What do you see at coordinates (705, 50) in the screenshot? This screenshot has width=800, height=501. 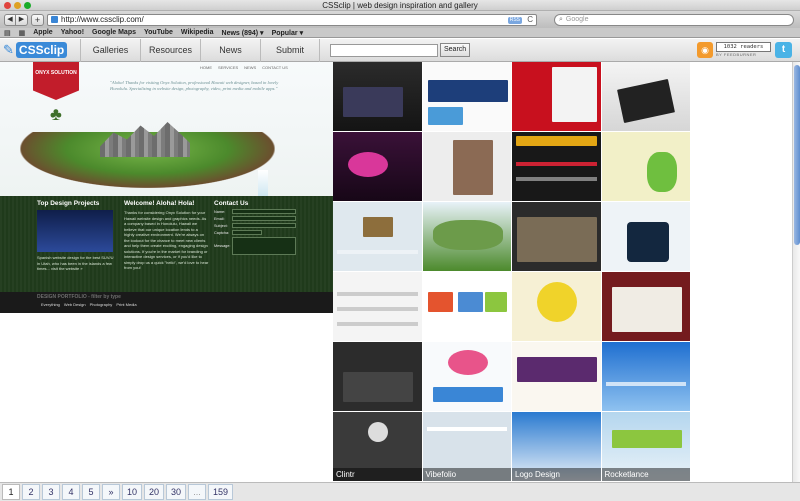 I see `rss-icon: ◉` at bounding box center [705, 50].